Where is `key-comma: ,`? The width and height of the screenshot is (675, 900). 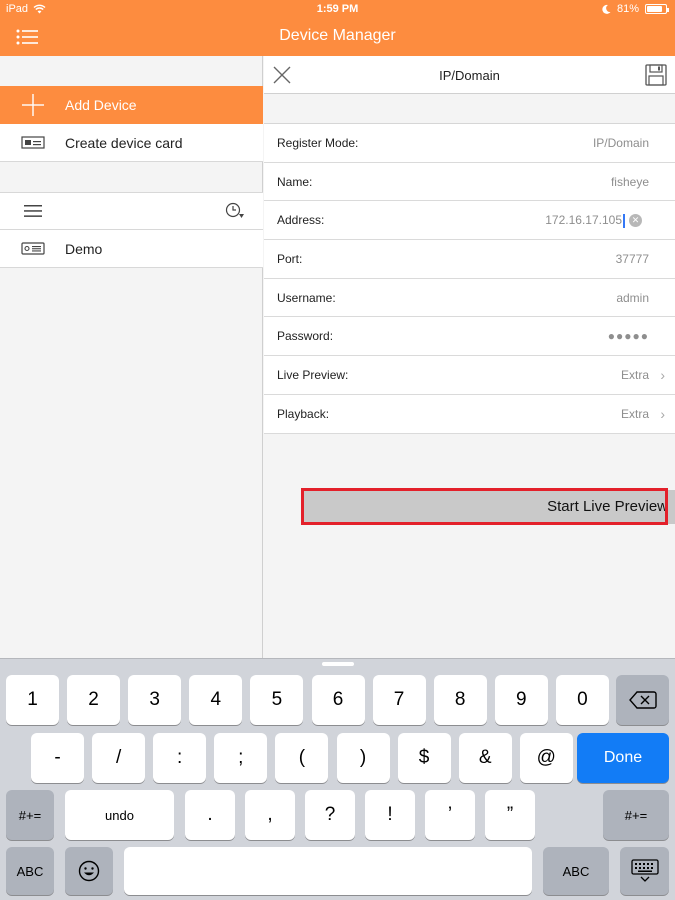 key-comma: , is located at coordinates (270, 815).